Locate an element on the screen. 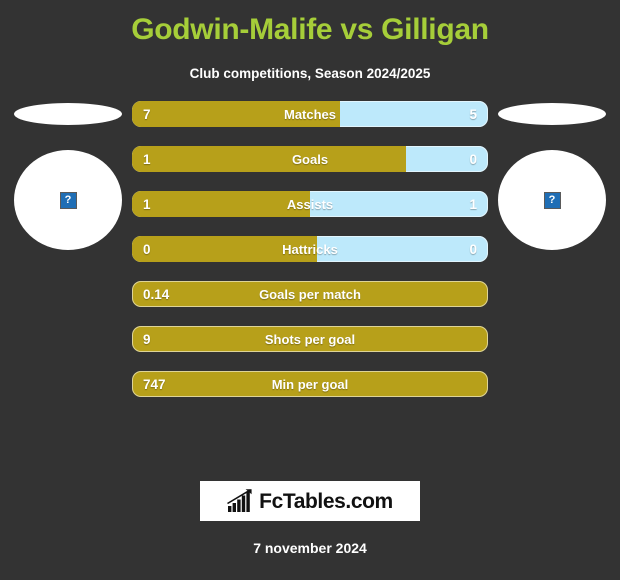 Image resolution: width=620 pixels, height=580 pixels. footer-date: 7 november 2024 is located at coordinates (310, 548).